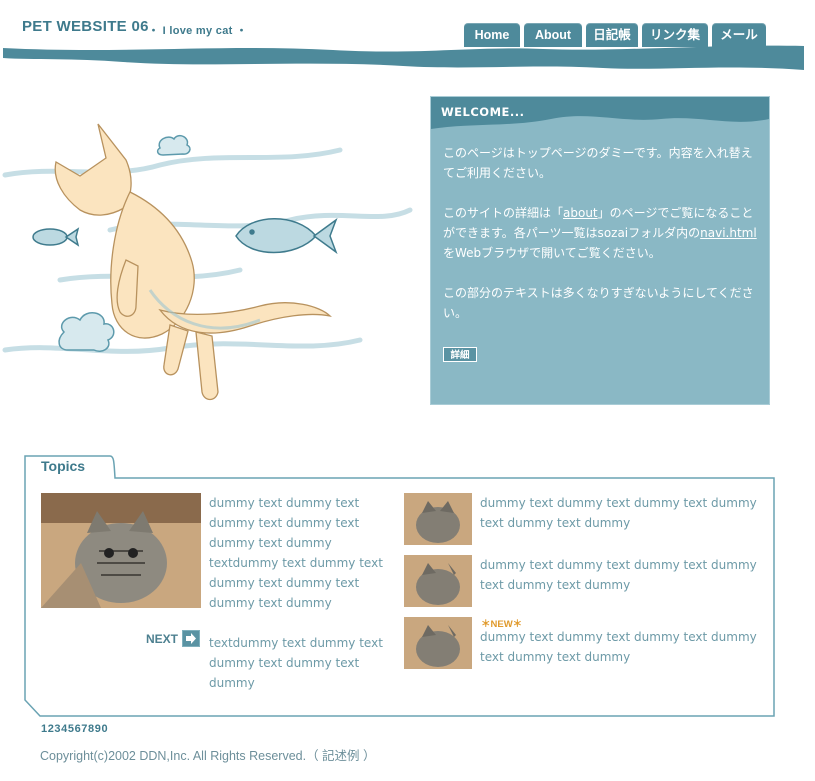 The width and height of the screenshot is (815, 781). What do you see at coordinates (598, 303) in the screenshot?
I see `welcome-paragraph-3: この部分のテキストは多くなりすぎないようにしてください。` at bounding box center [598, 303].